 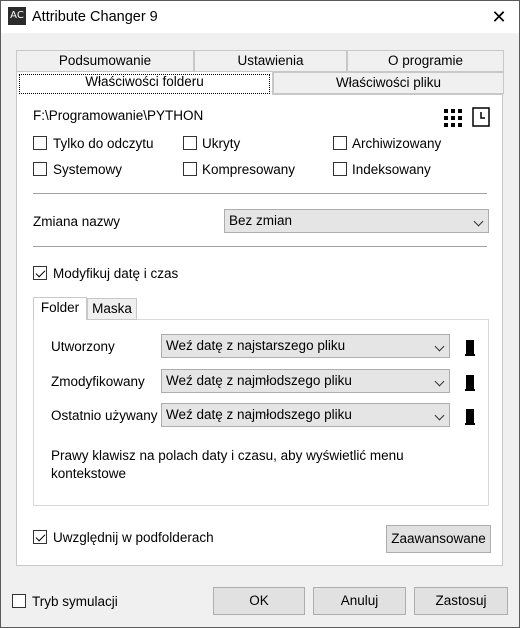 What do you see at coordinates (259, 380) in the screenshot?
I see `modified-select-value: Weź datę z najmłodszego pliku` at bounding box center [259, 380].